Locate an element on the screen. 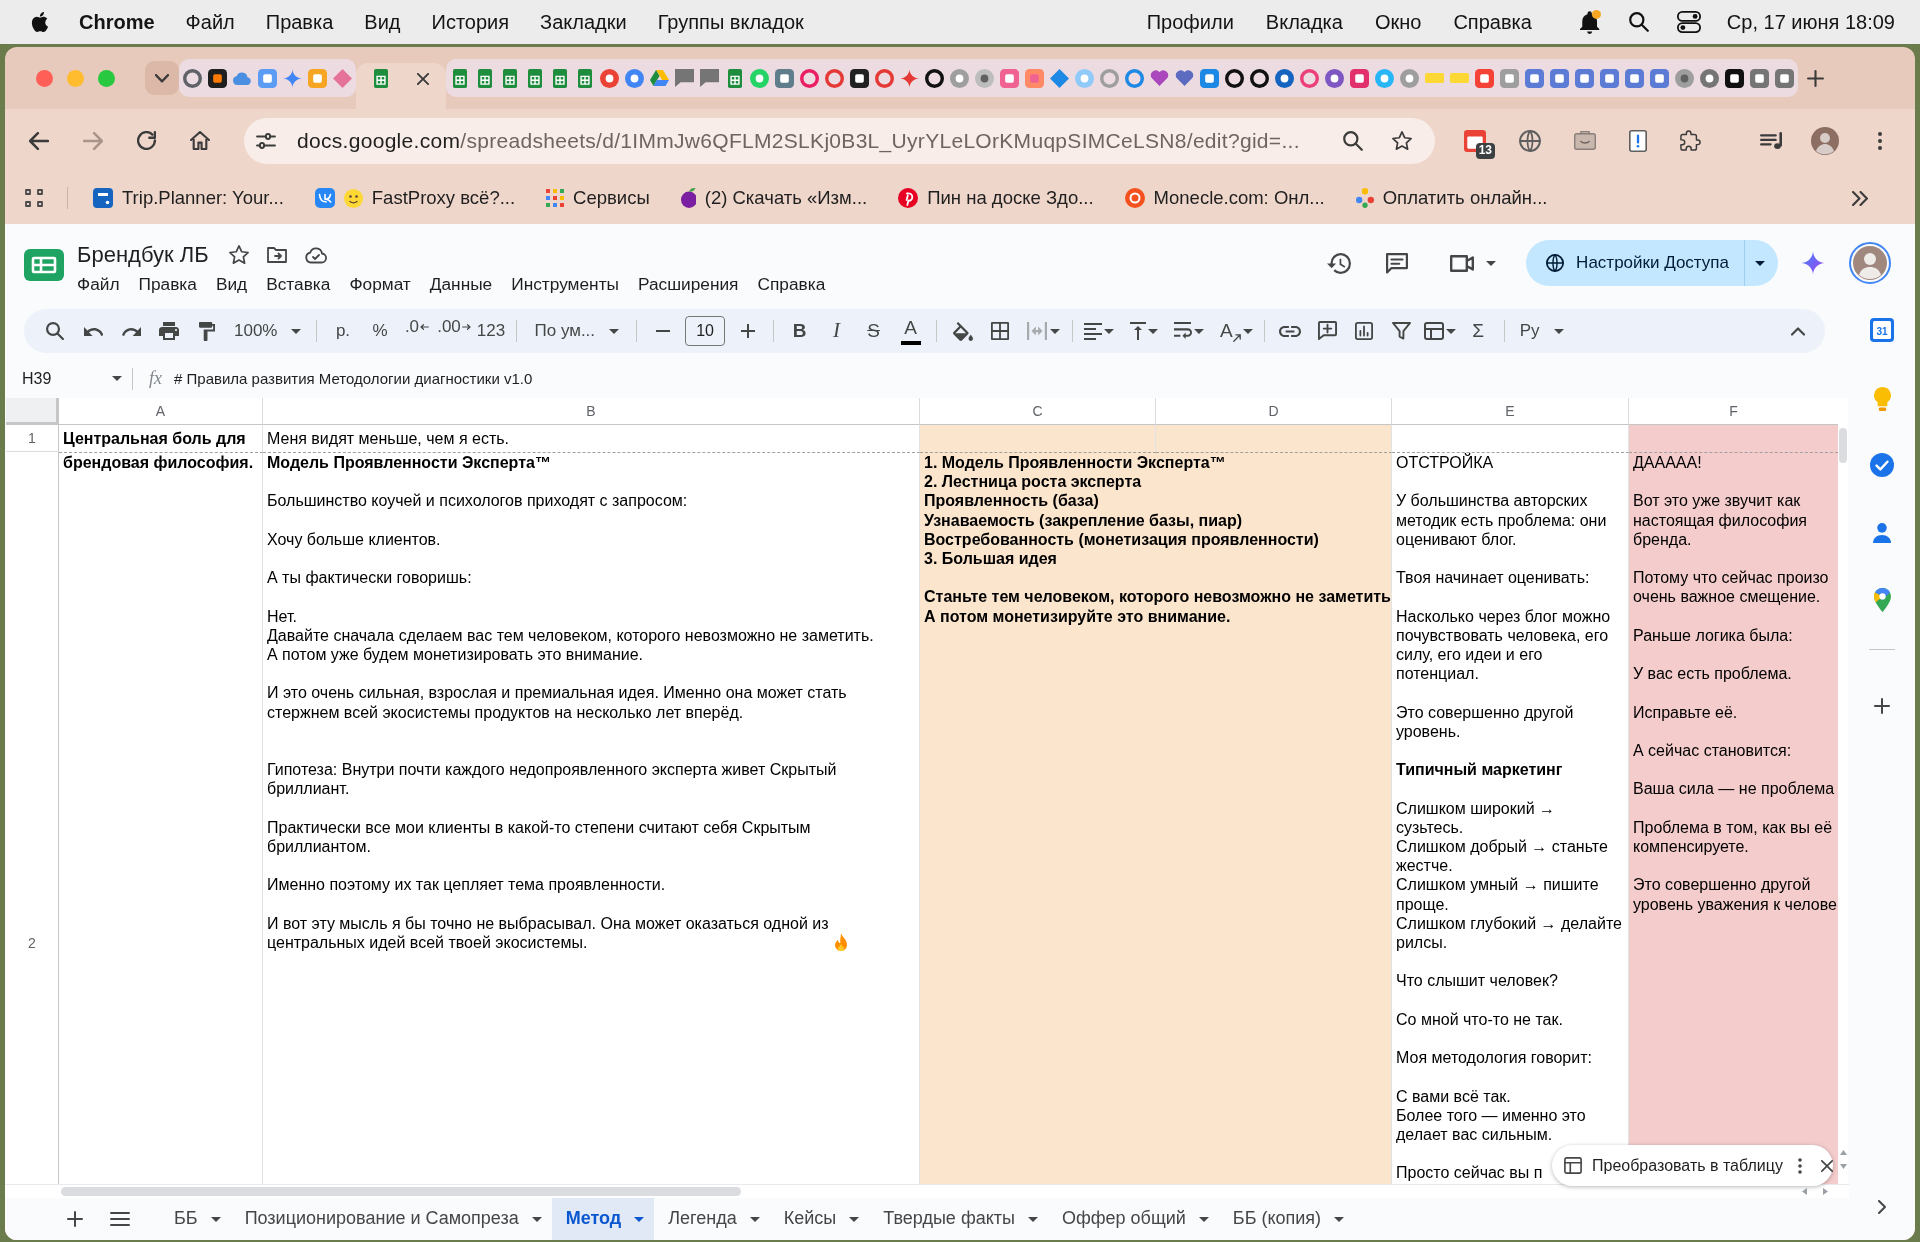 The height and width of the screenshot is (1242, 1920). bell-icon is located at coordinates (1590, 22).